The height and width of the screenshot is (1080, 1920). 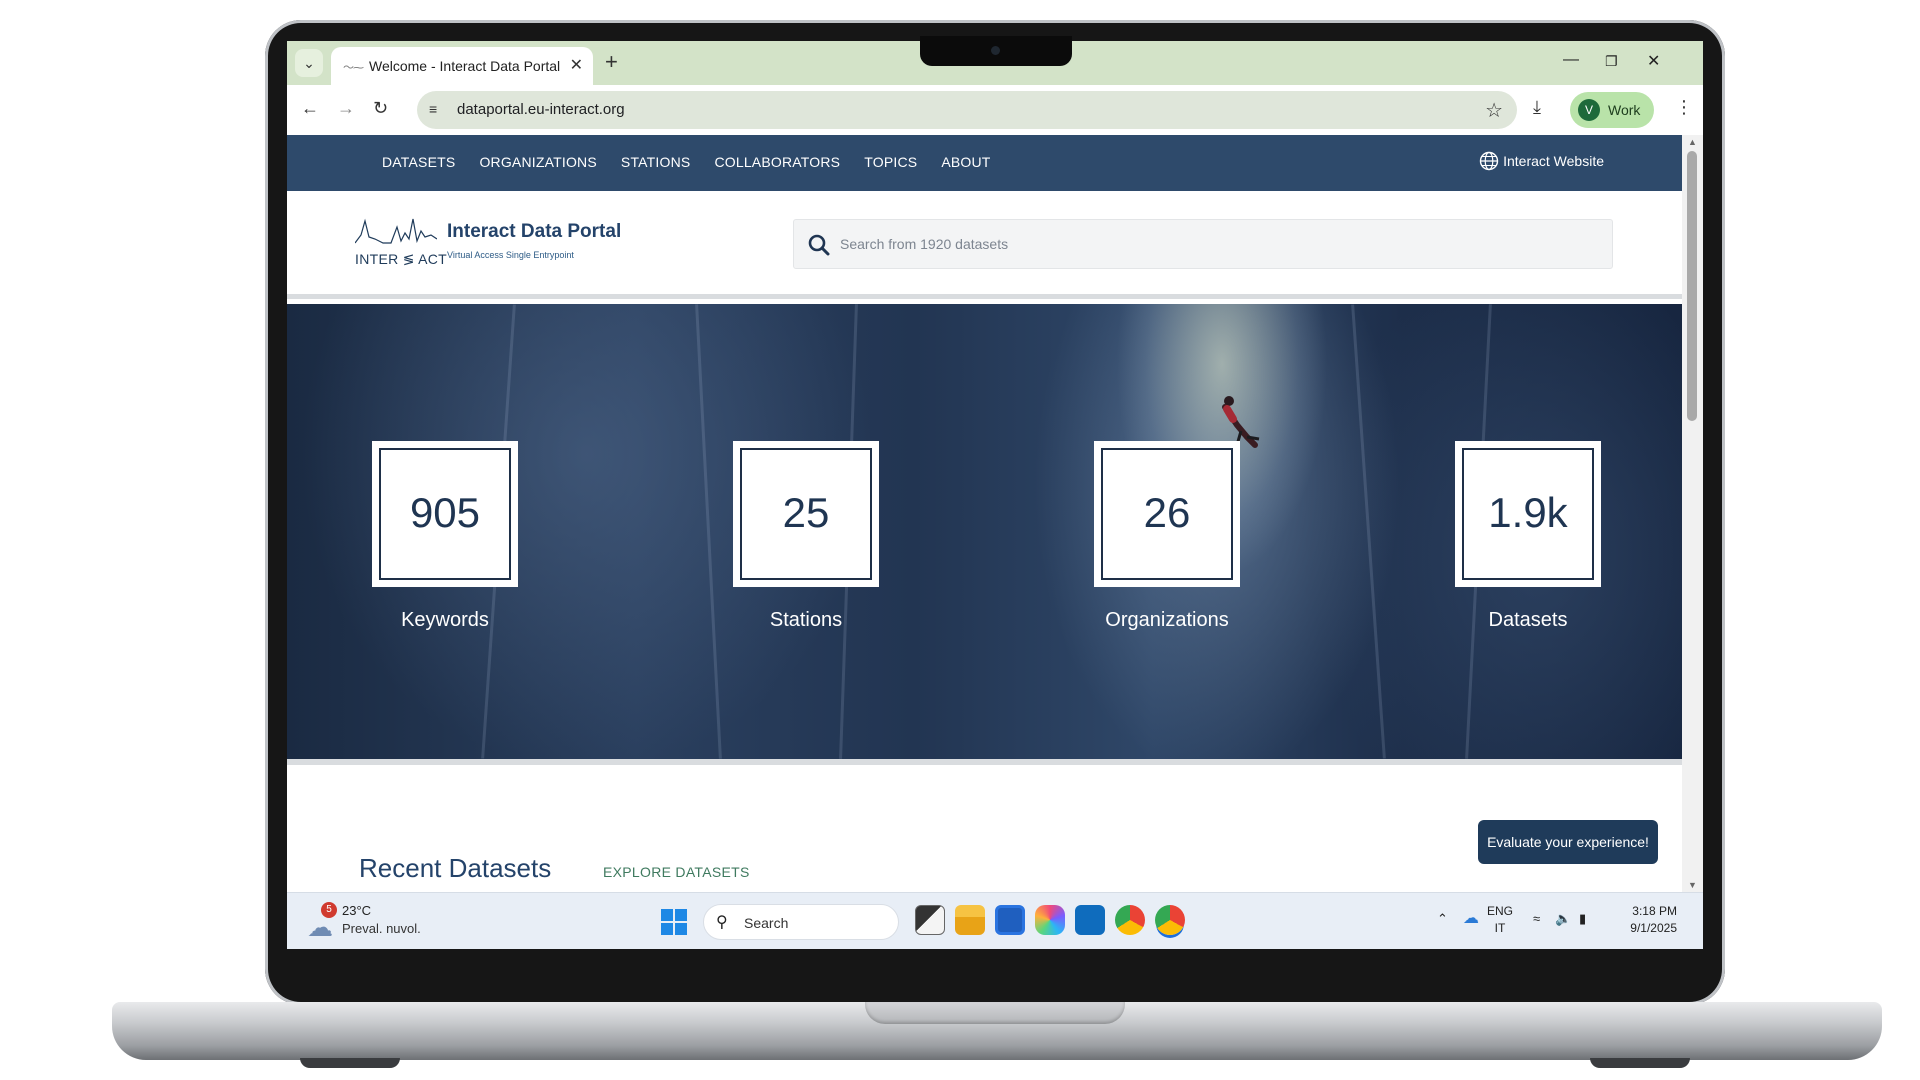 I want to click on camera, so click(x=995, y=50).